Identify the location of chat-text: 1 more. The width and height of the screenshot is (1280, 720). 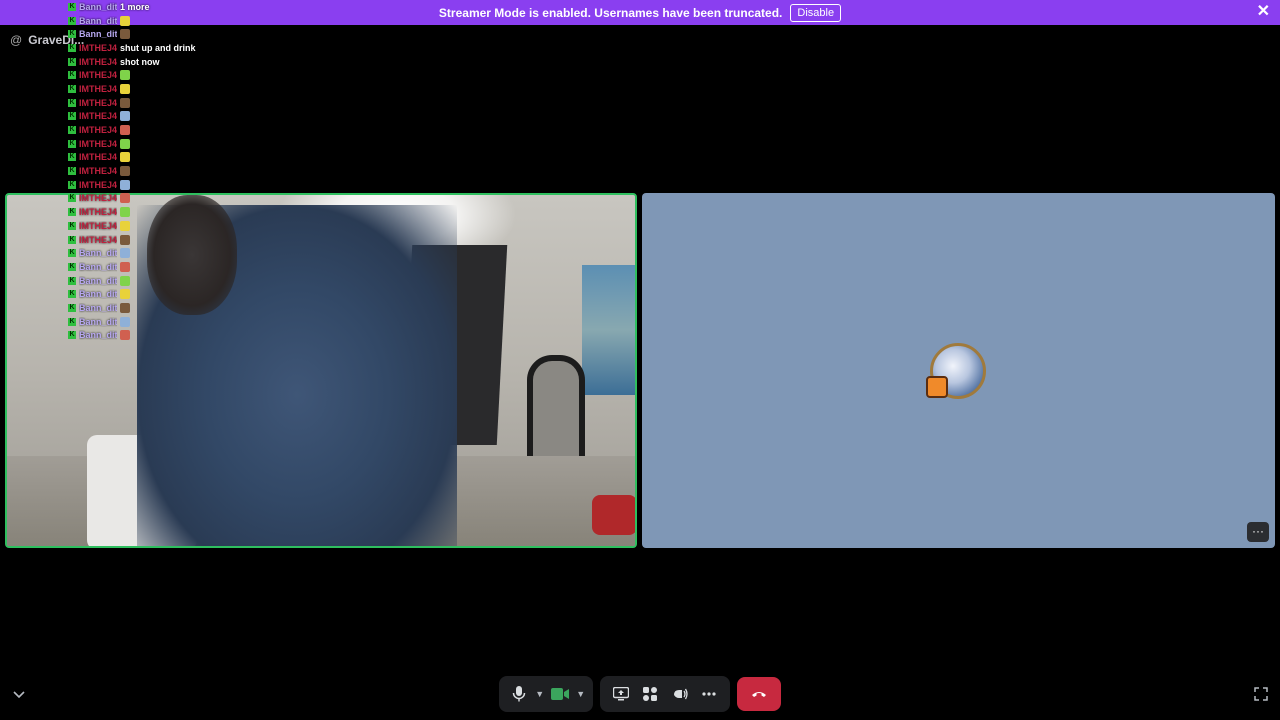
(135, 6).